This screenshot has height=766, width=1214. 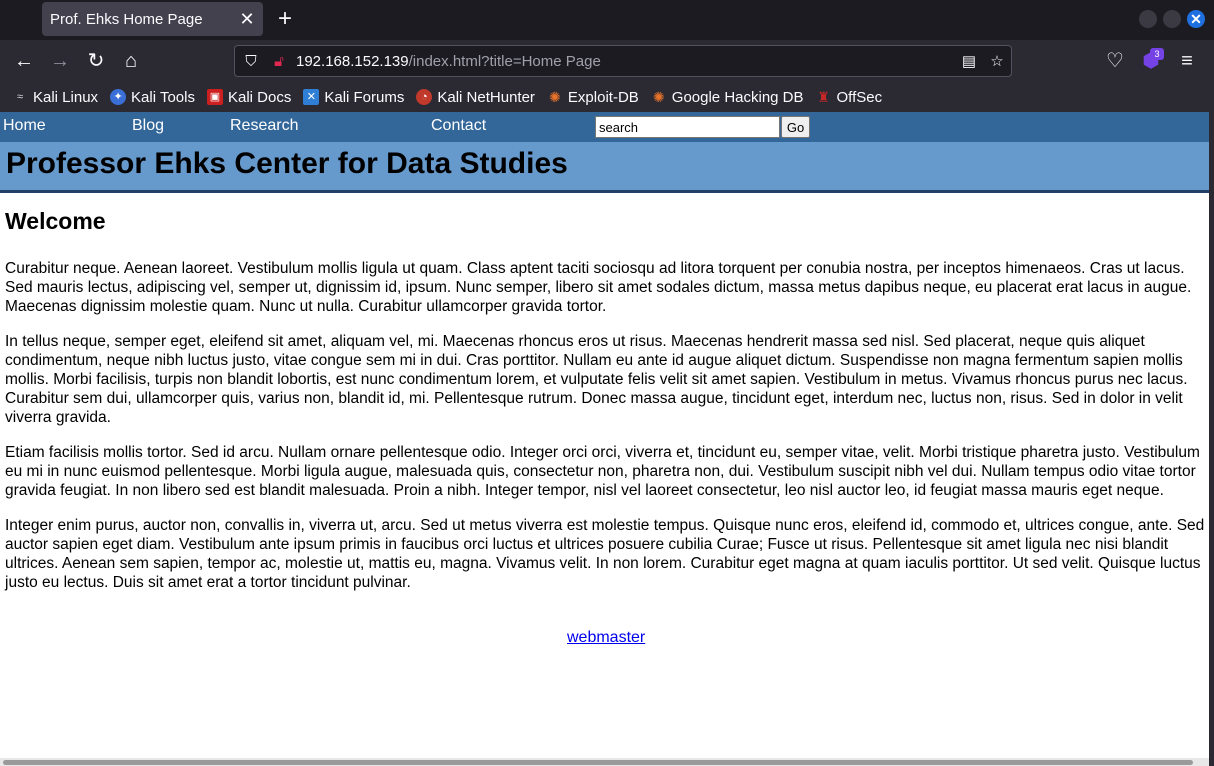 I want to click on reader-view-icon: ▤, so click(x=969, y=62).